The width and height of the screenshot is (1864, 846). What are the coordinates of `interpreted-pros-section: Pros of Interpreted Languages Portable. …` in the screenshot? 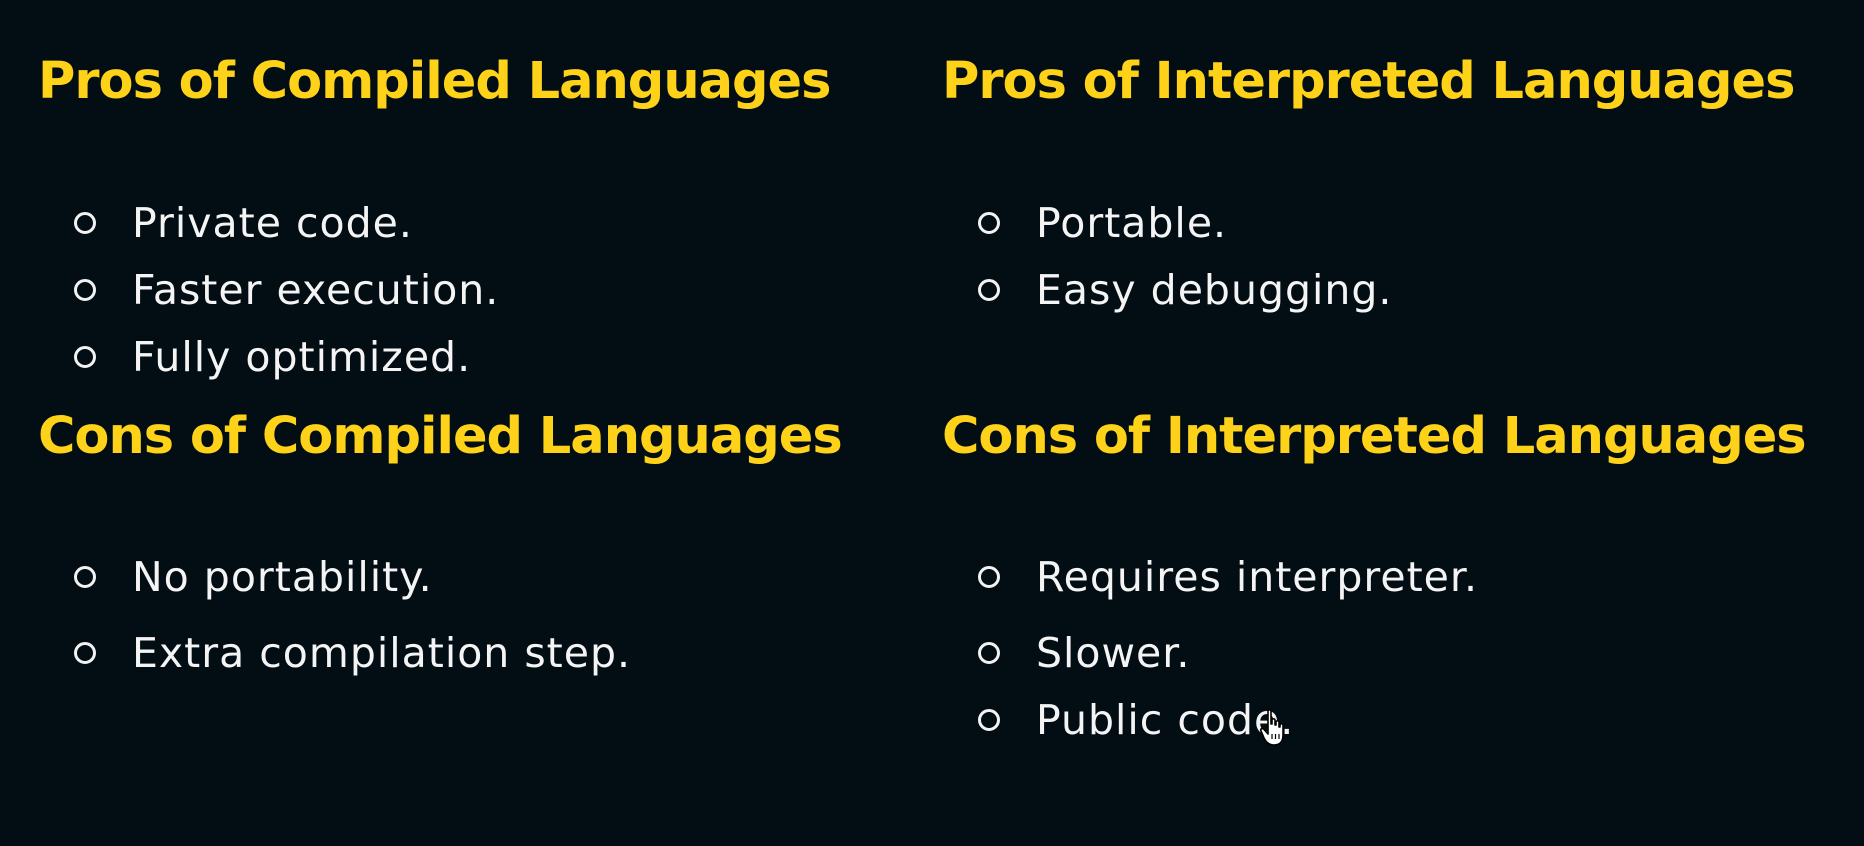 It's located at (1368, 182).